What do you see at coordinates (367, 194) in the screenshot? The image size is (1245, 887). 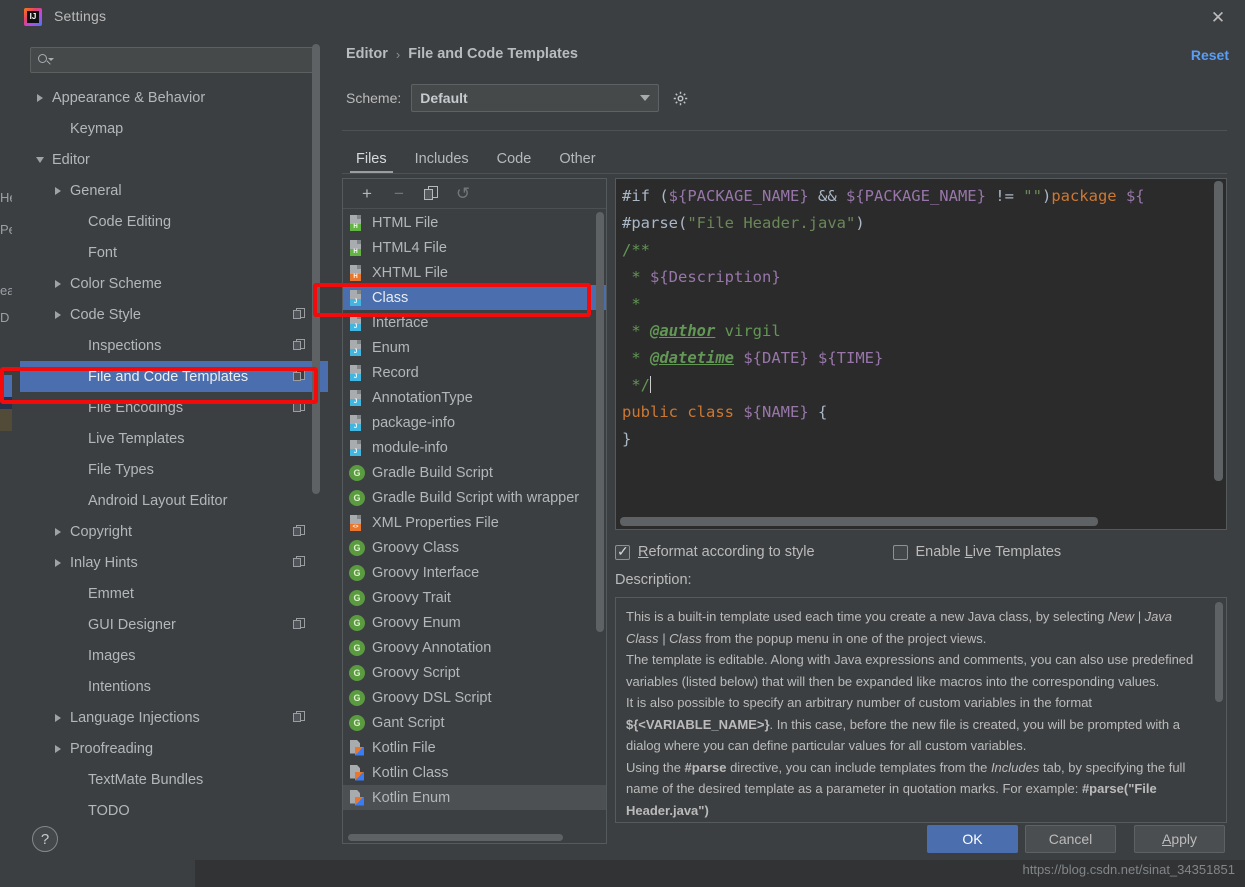 I see `add-template-button: +` at bounding box center [367, 194].